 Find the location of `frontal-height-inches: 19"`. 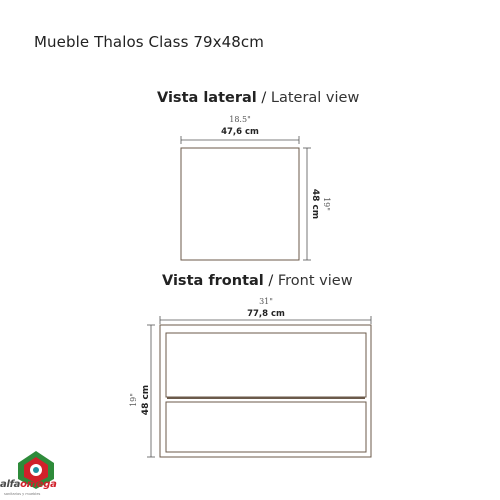

frontal-height-inches: 19" is located at coordinates (133, 400).